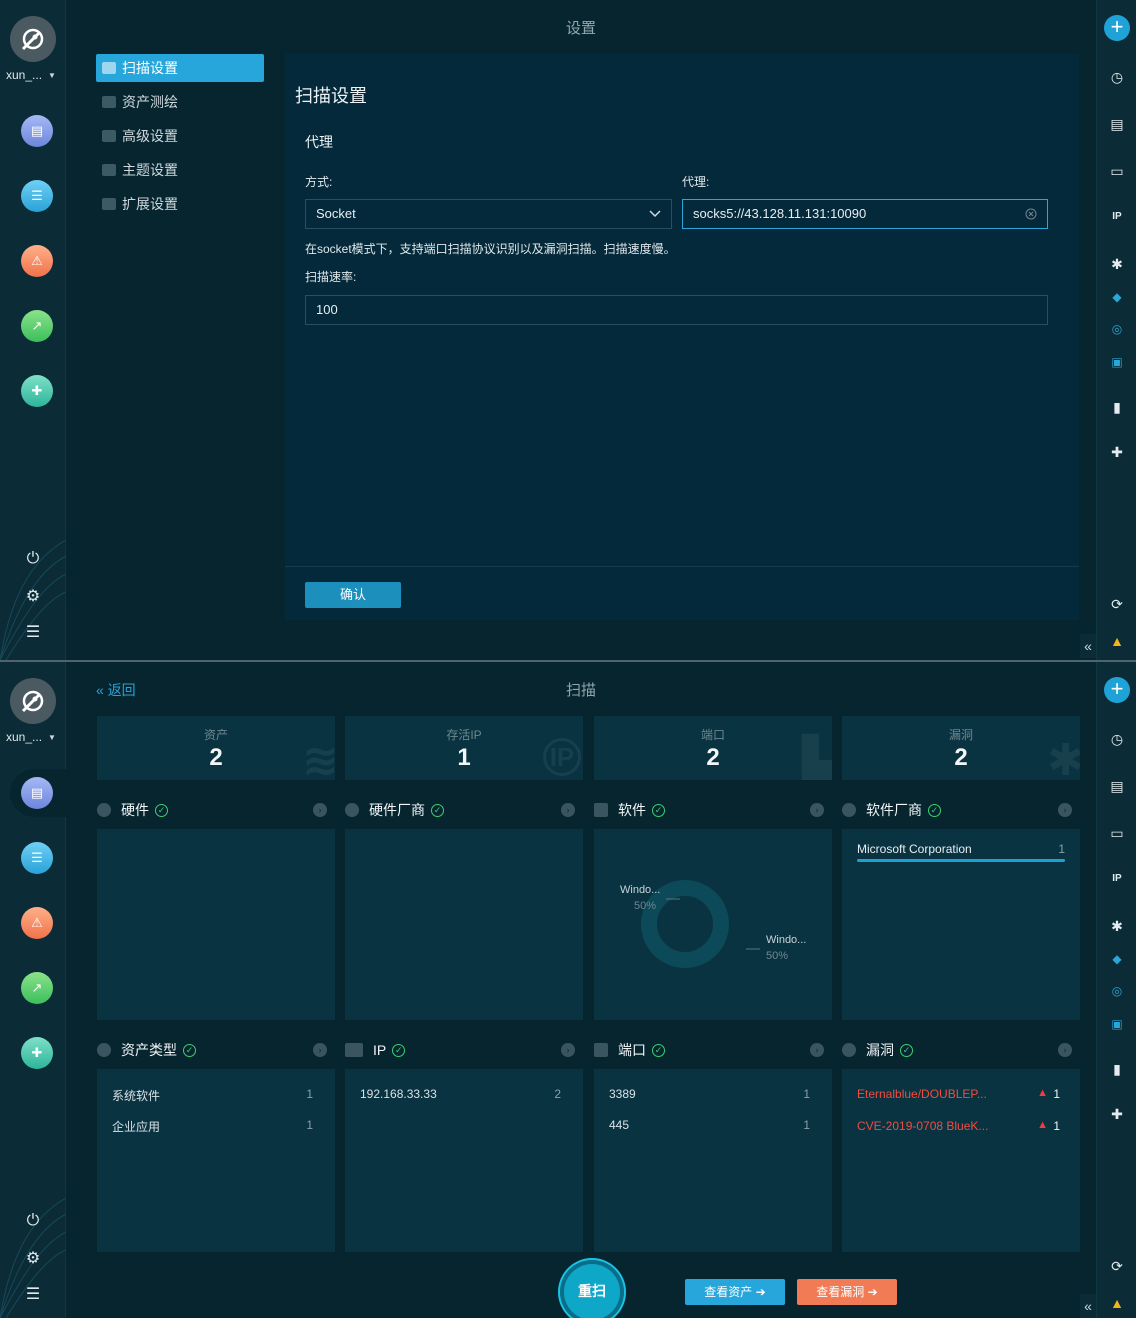 The height and width of the screenshot is (1318, 1136). I want to click on list-item: 企业应用 1, so click(212, 1126).